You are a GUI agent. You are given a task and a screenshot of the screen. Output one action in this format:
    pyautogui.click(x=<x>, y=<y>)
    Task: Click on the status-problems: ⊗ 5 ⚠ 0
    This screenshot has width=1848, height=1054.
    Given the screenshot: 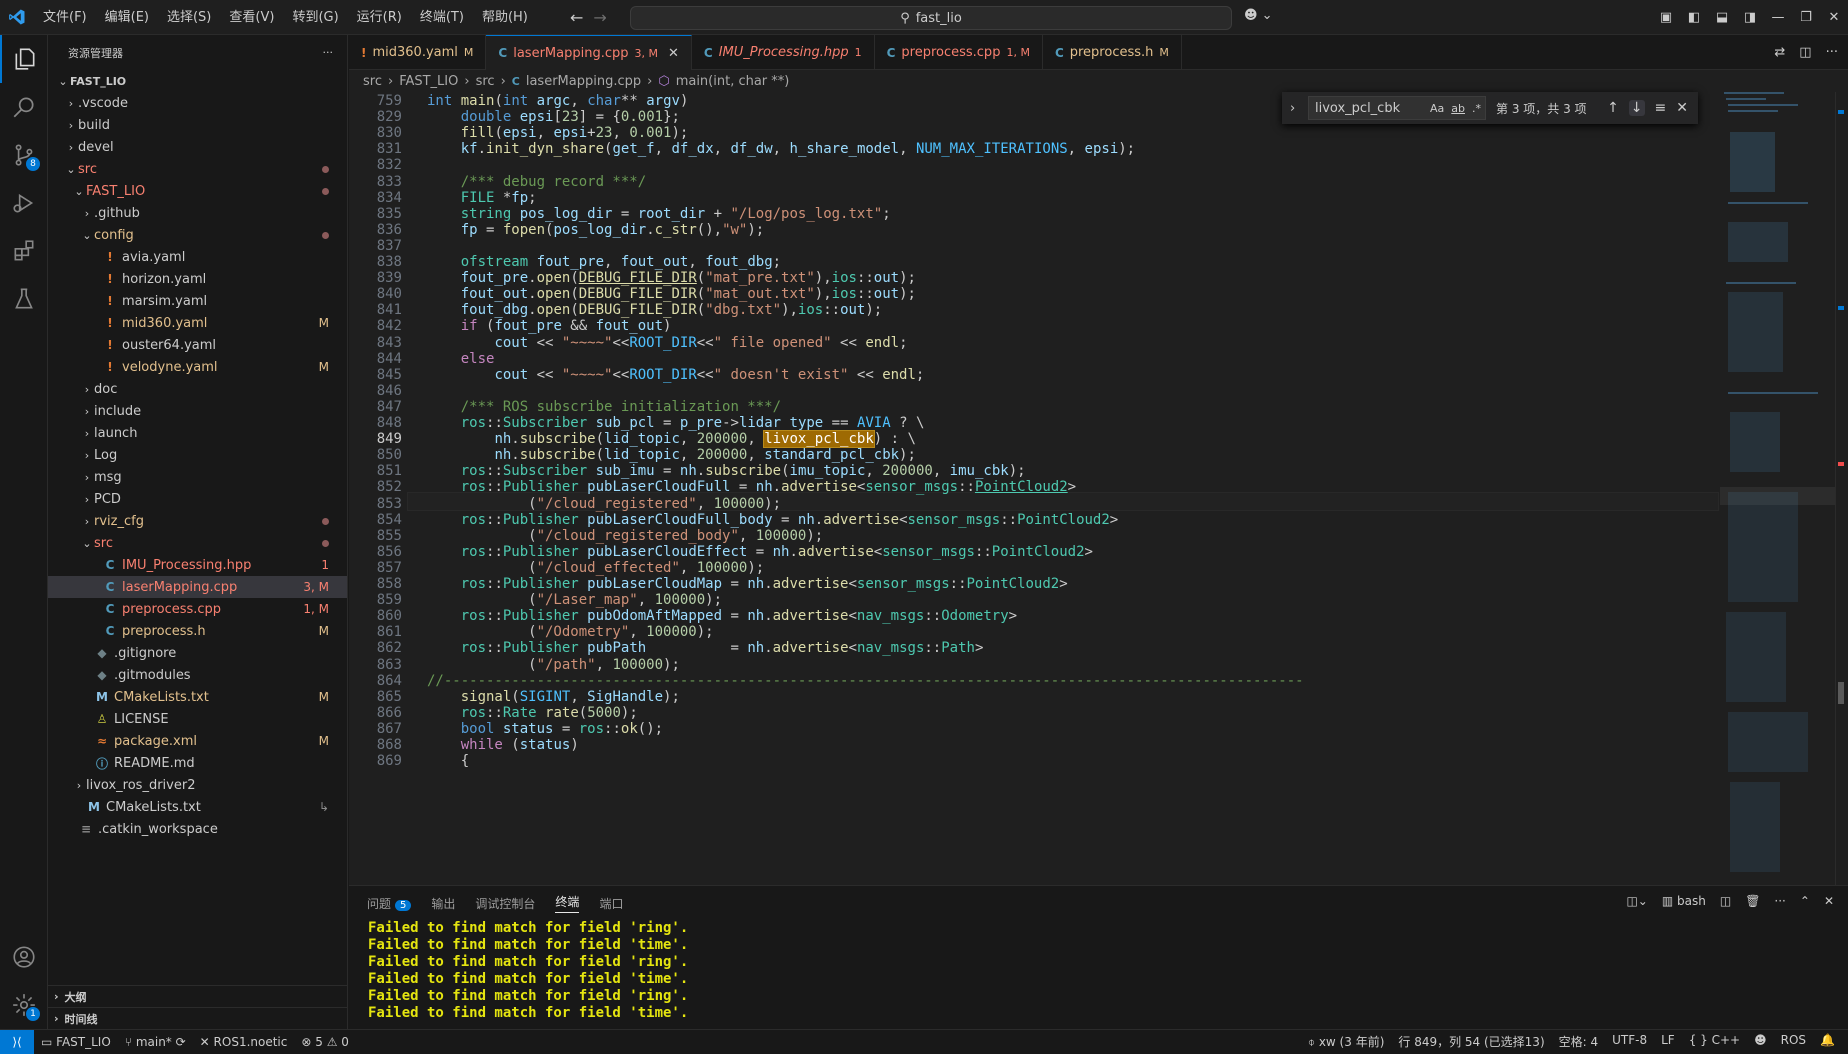 What is the action you would take?
    pyautogui.click(x=325, y=1042)
    